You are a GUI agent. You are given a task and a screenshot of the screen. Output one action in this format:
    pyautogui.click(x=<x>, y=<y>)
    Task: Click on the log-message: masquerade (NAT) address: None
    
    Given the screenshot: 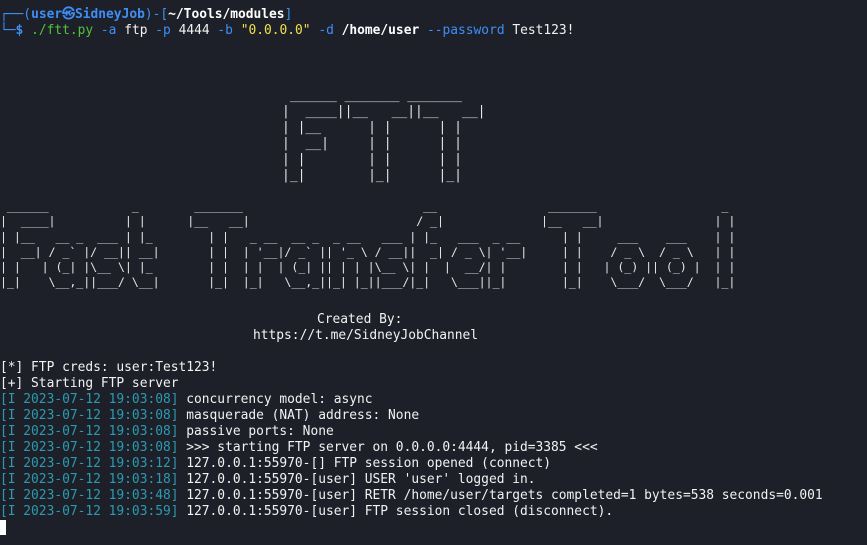 What is the action you would take?
    pyautogui.click(x=303, y=415)
    